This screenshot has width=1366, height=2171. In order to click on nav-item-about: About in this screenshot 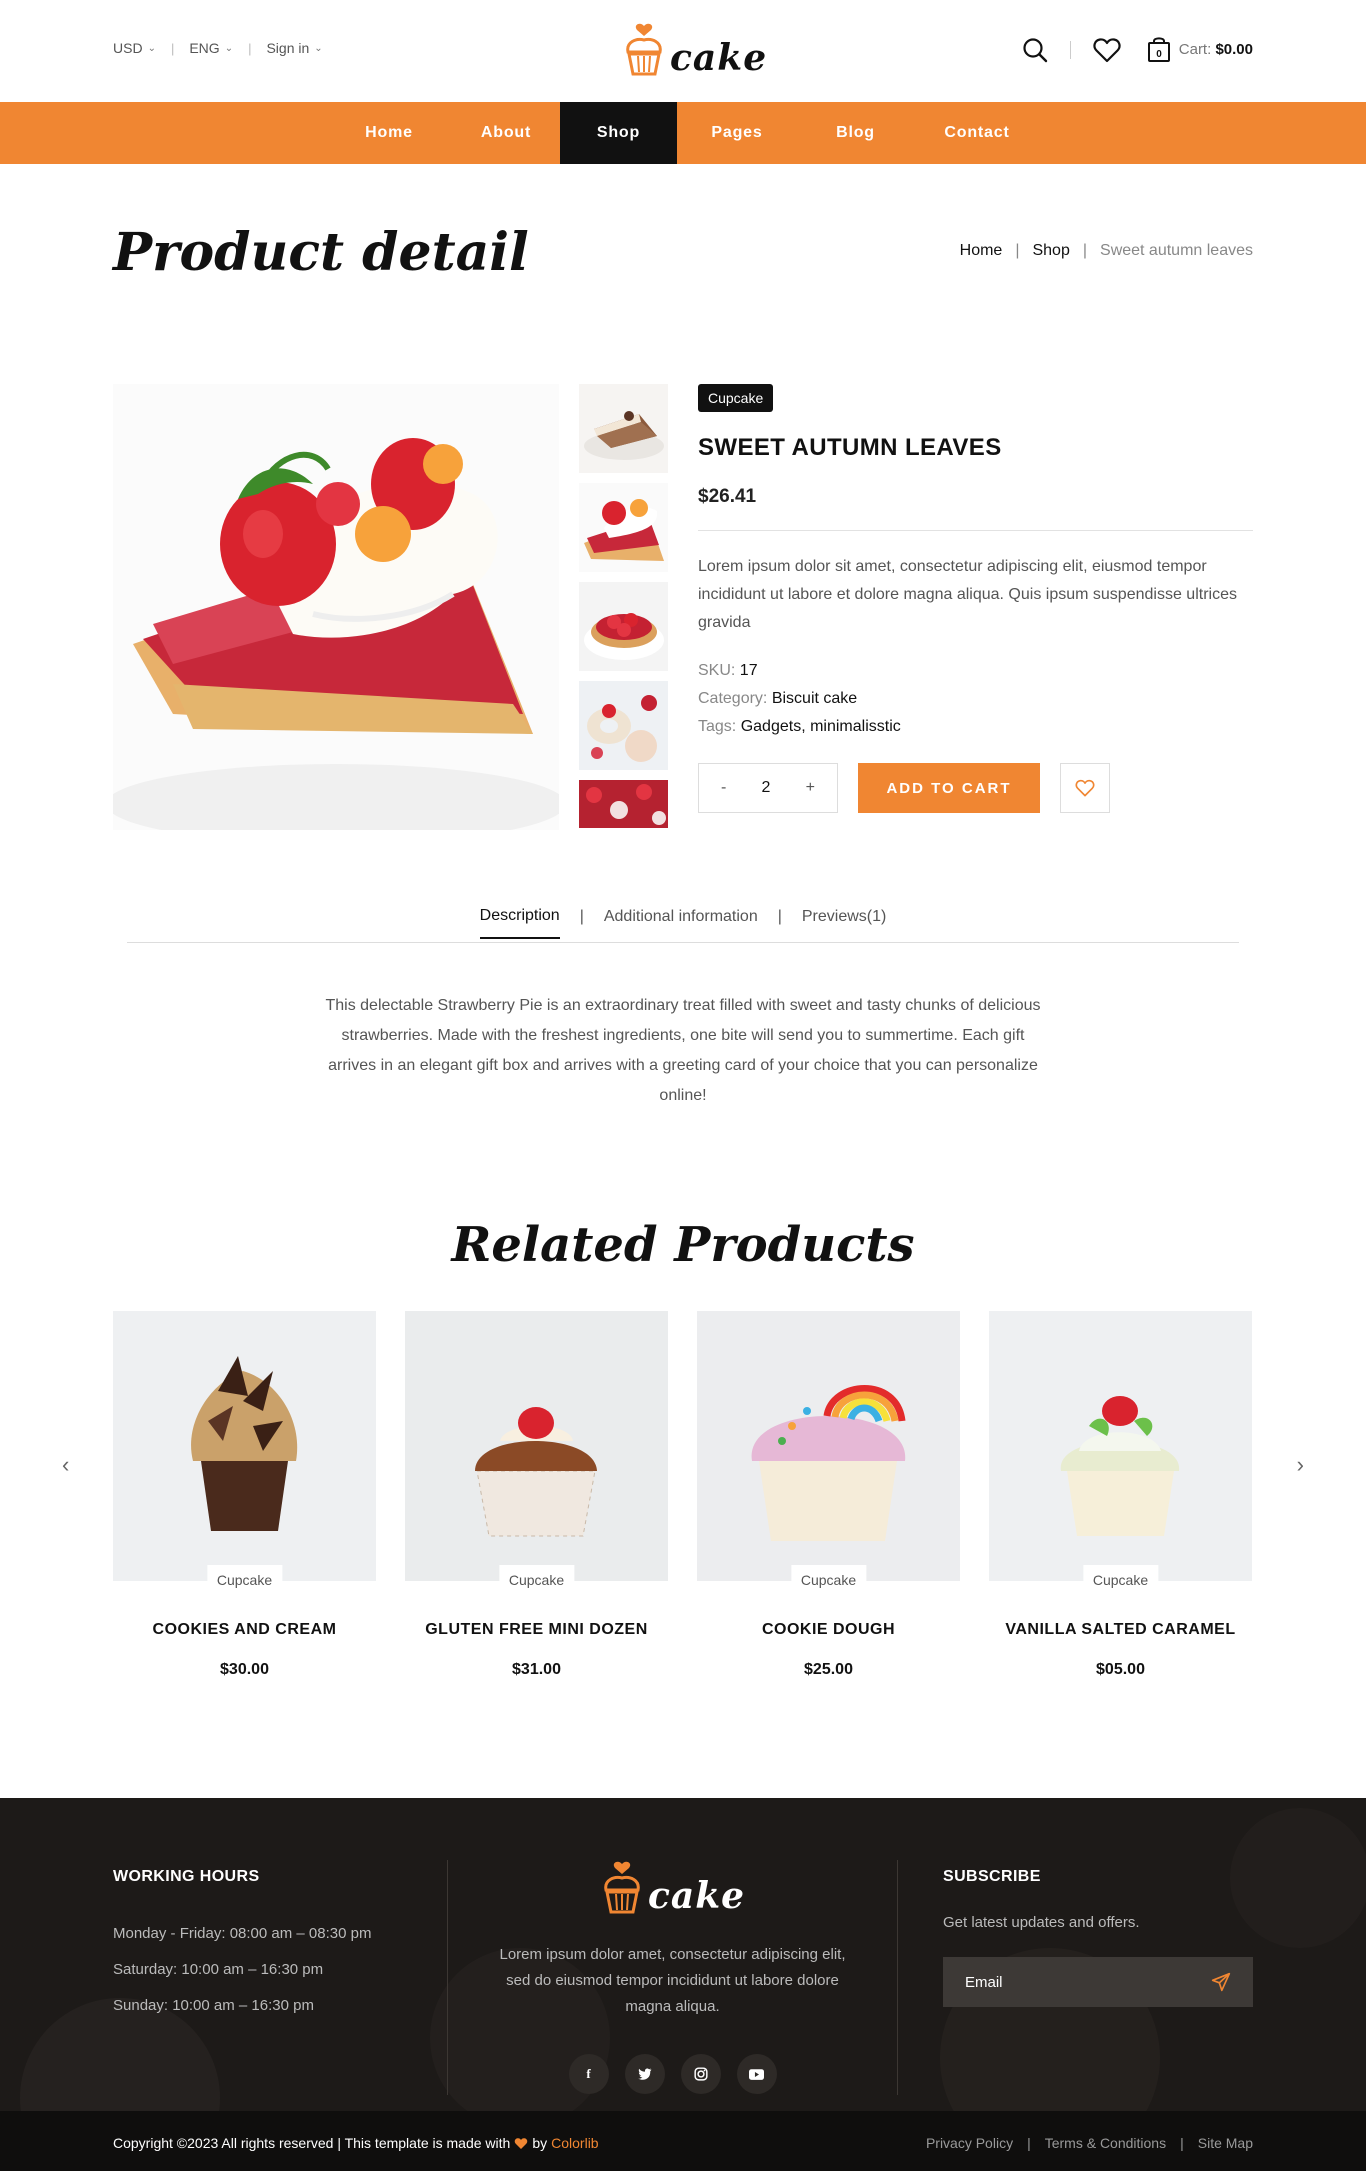, I will do `click(506, 133)`.